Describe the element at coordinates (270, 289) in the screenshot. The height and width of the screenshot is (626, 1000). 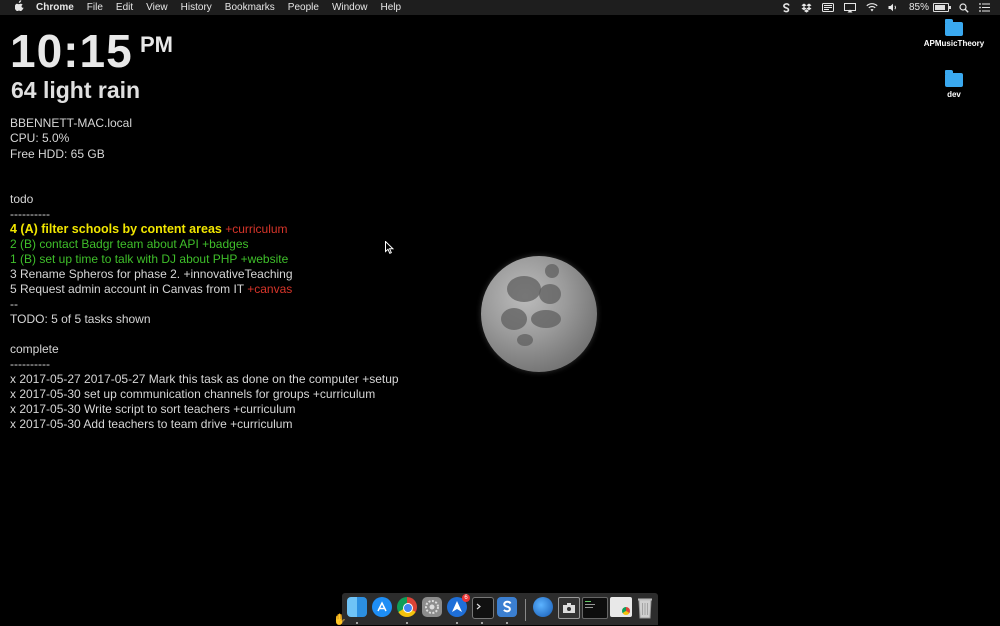
I see `todo-task-tag: +canvas` at that location.